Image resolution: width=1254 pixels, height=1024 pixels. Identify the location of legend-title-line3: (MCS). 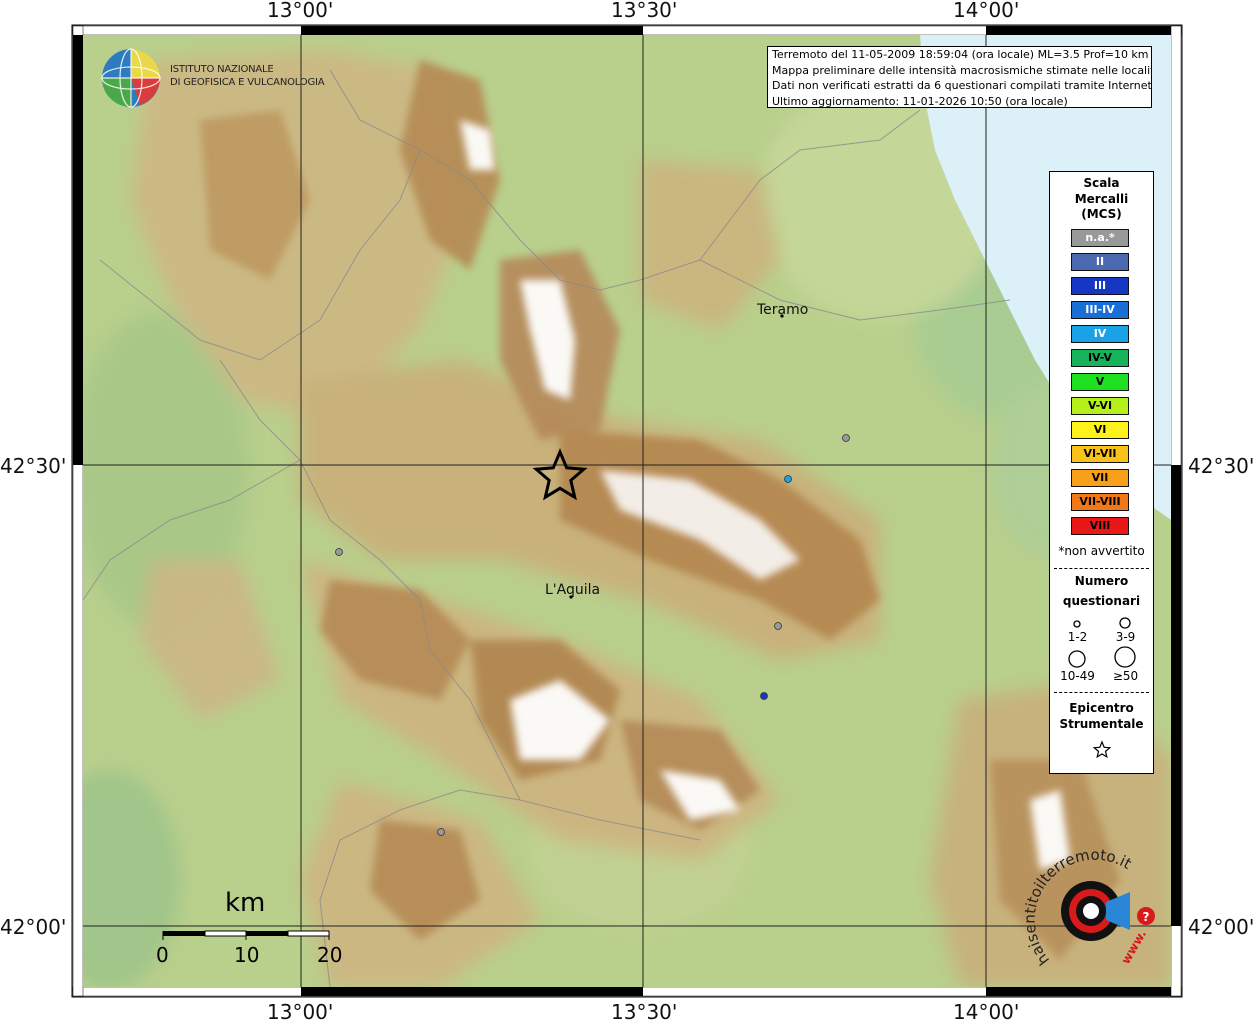
(1101, 214).